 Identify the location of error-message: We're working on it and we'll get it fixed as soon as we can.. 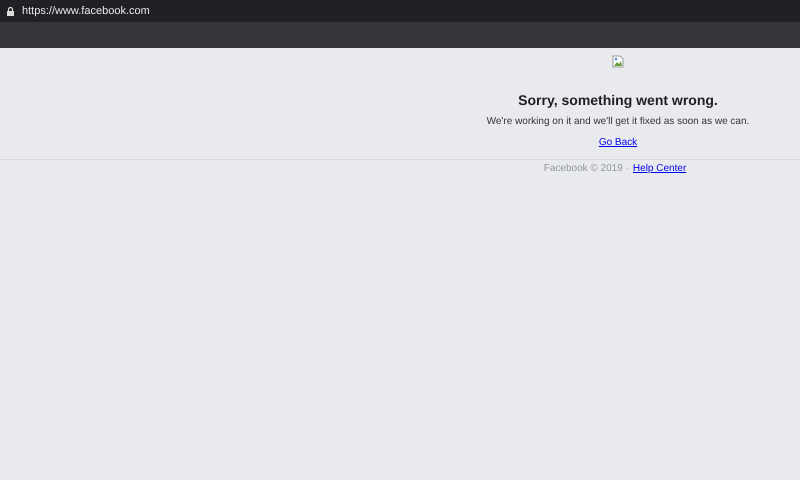
(618, 121).